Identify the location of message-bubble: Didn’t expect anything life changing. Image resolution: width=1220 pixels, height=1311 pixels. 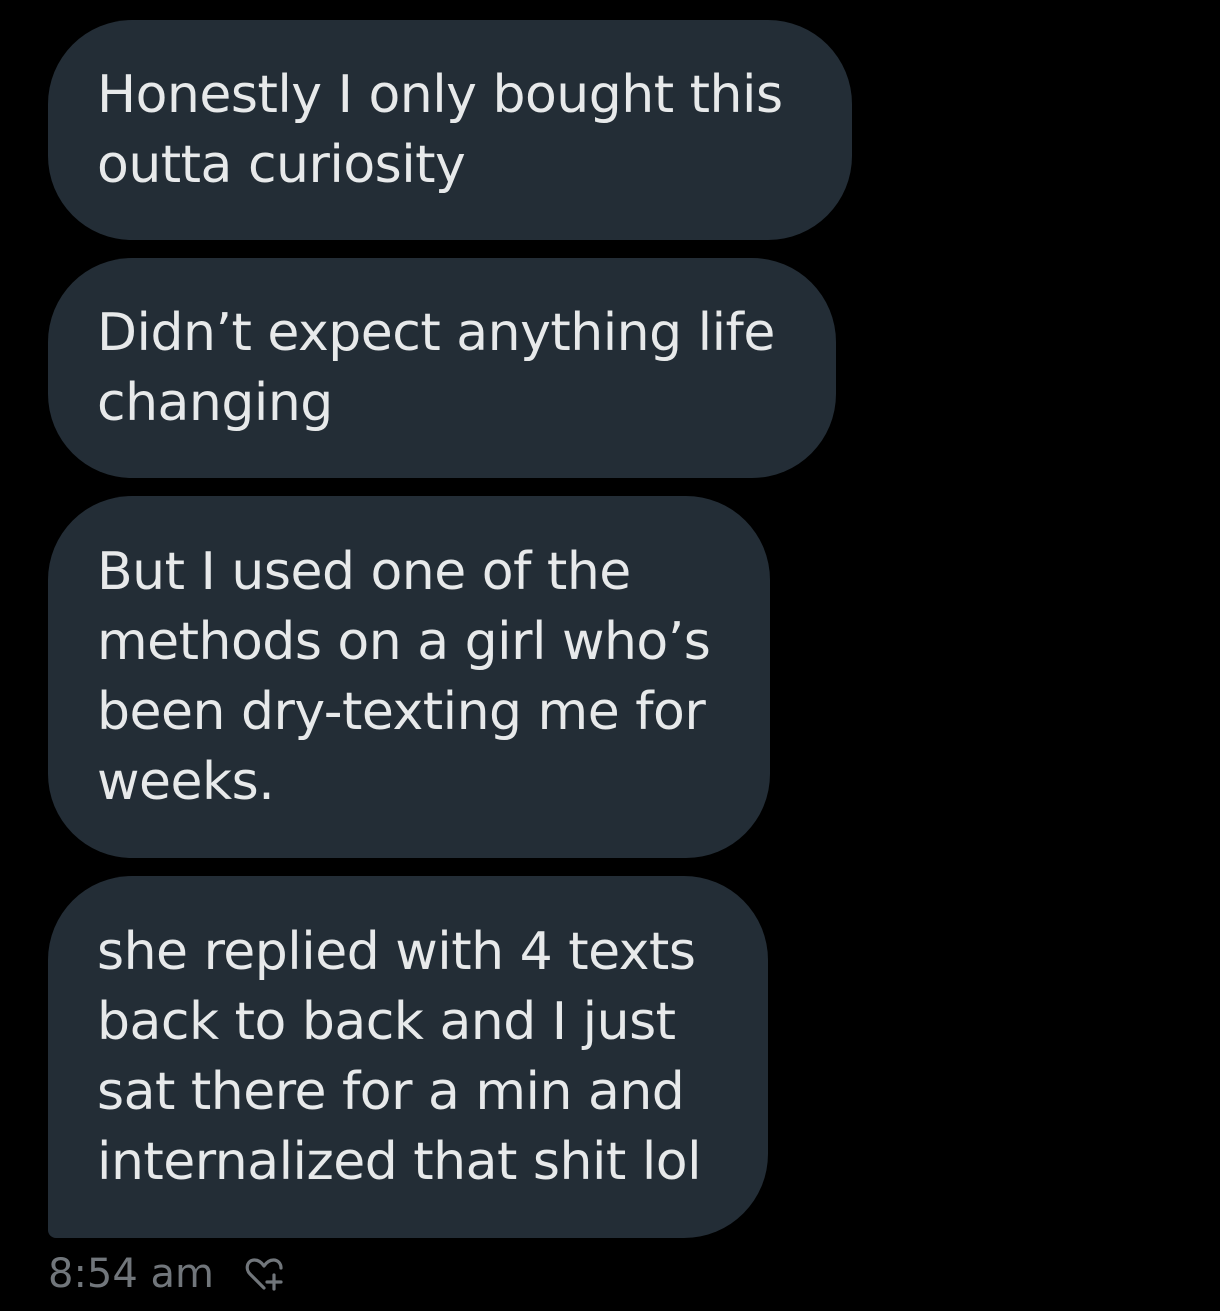
(442, 368).